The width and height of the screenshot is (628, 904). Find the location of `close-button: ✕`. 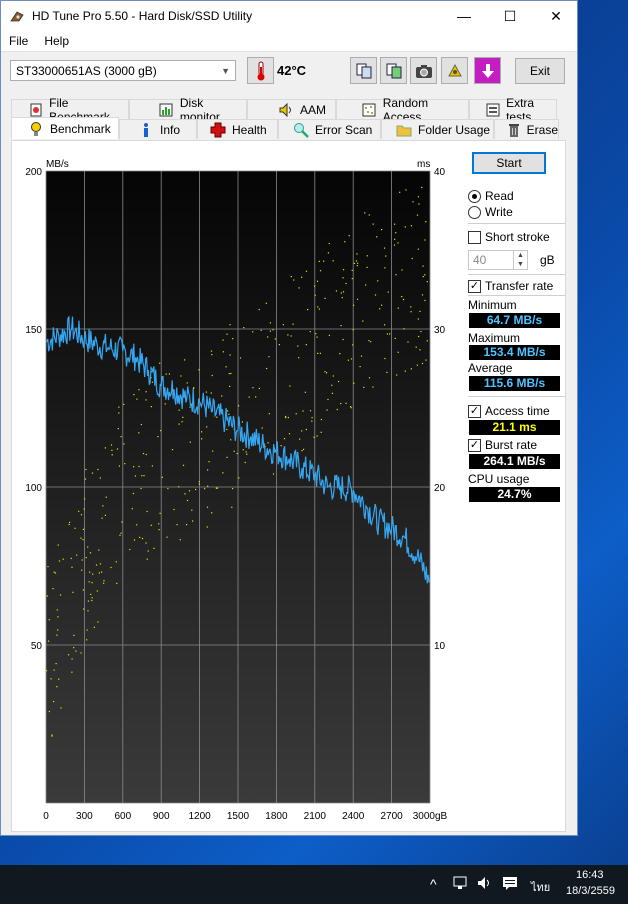

close-button: ✕ is located at coordinates (556, 16).